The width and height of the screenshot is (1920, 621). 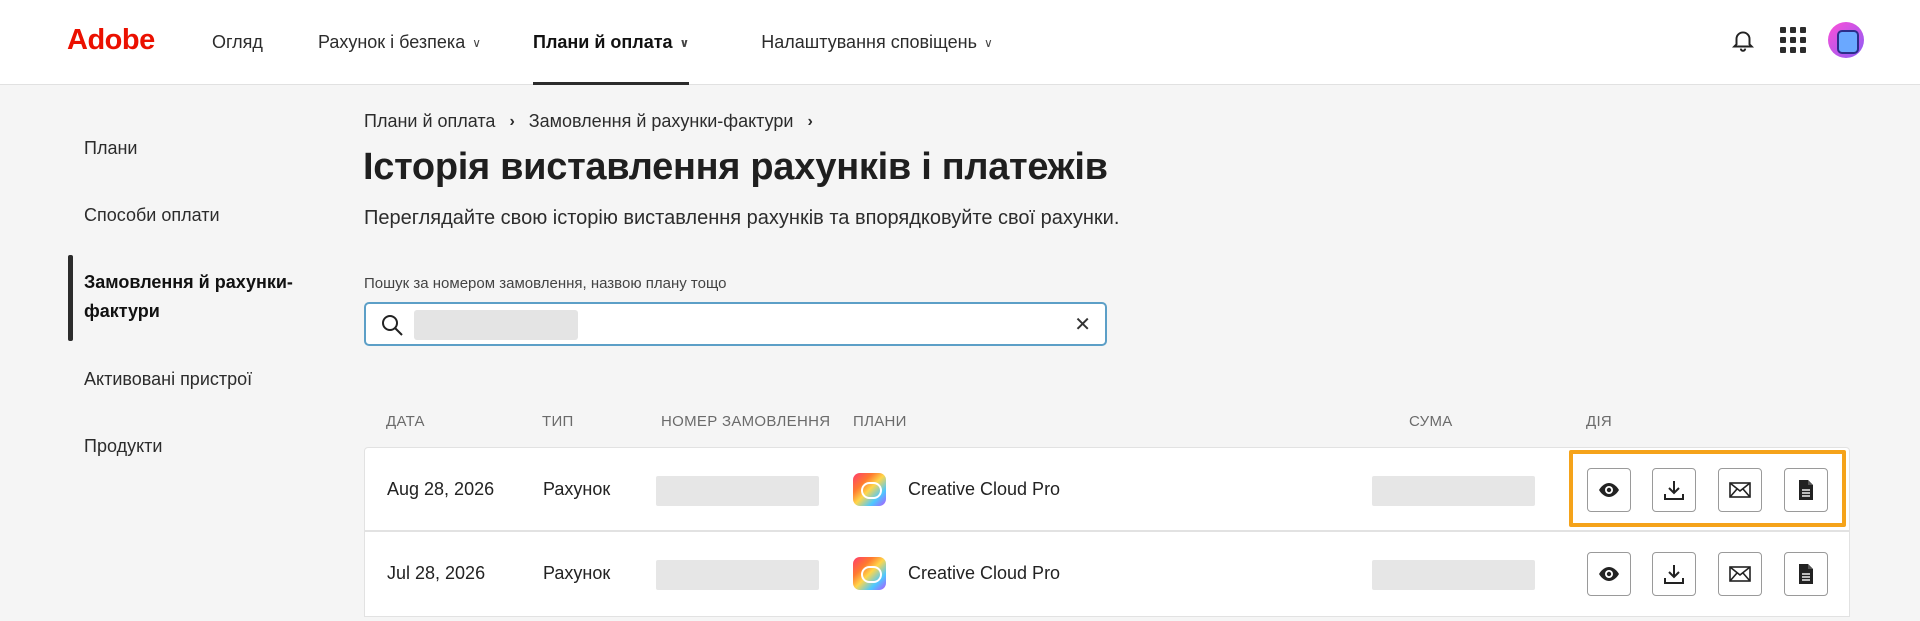 I want to click on search-field: ✕, so click(x=735, y=324).